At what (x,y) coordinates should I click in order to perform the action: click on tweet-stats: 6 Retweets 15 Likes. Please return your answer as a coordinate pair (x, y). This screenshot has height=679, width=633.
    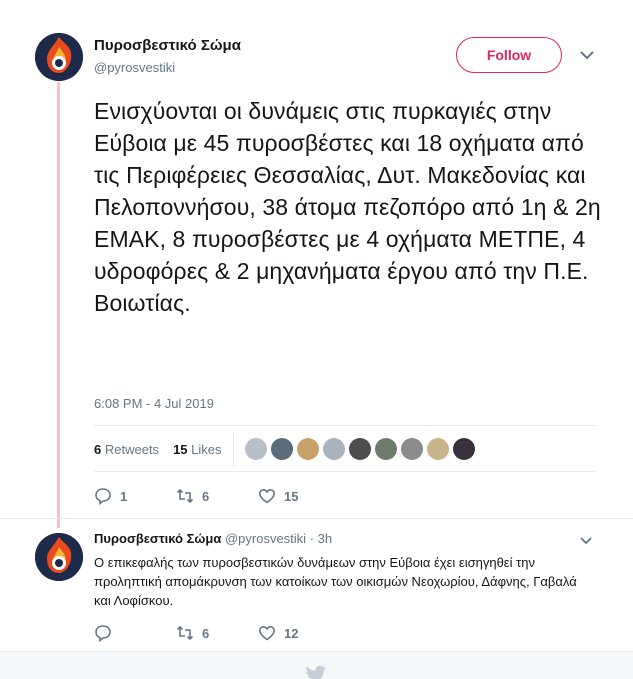
    Looking at the image, I should click on (158, 449).